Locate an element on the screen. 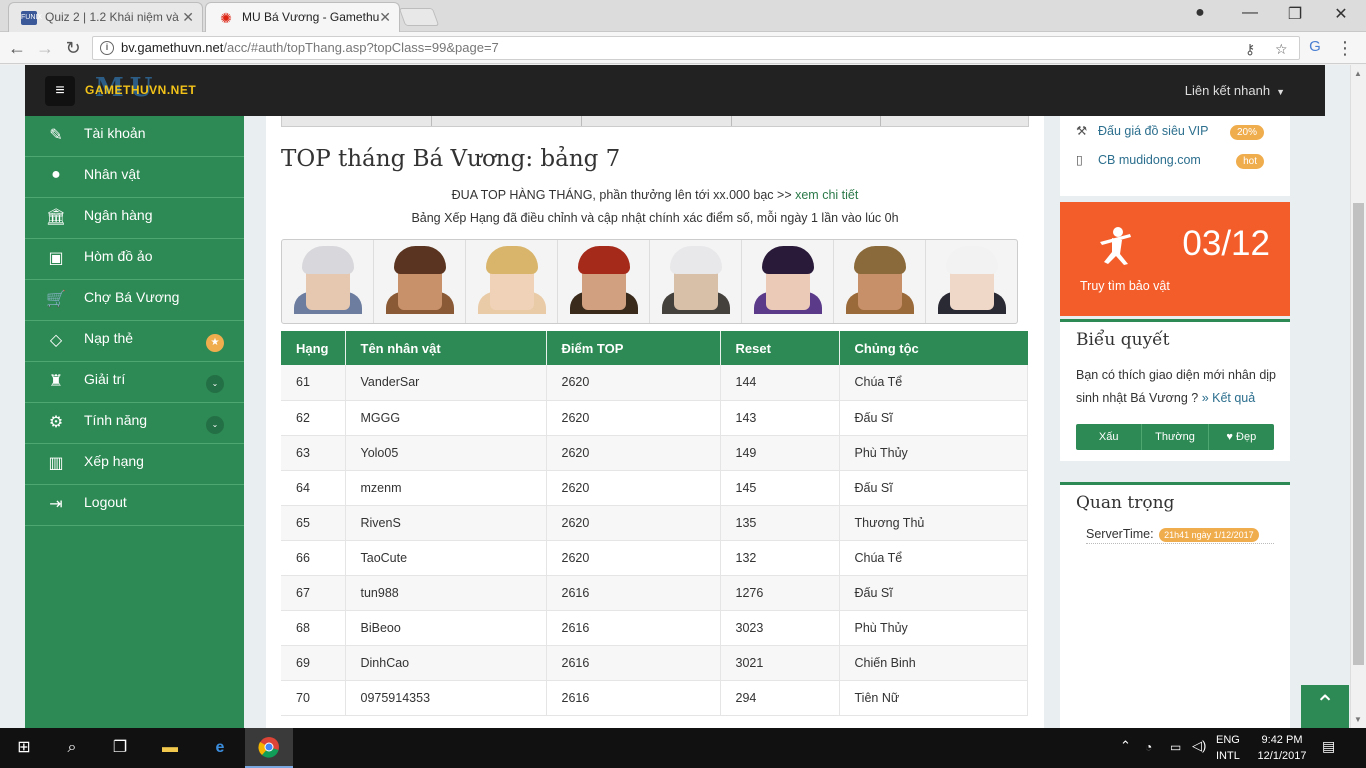 Image resolution: width=1366 pixels, height=768 pixels. race-cell: Chiến Binh is located at coordinates (933, 663).